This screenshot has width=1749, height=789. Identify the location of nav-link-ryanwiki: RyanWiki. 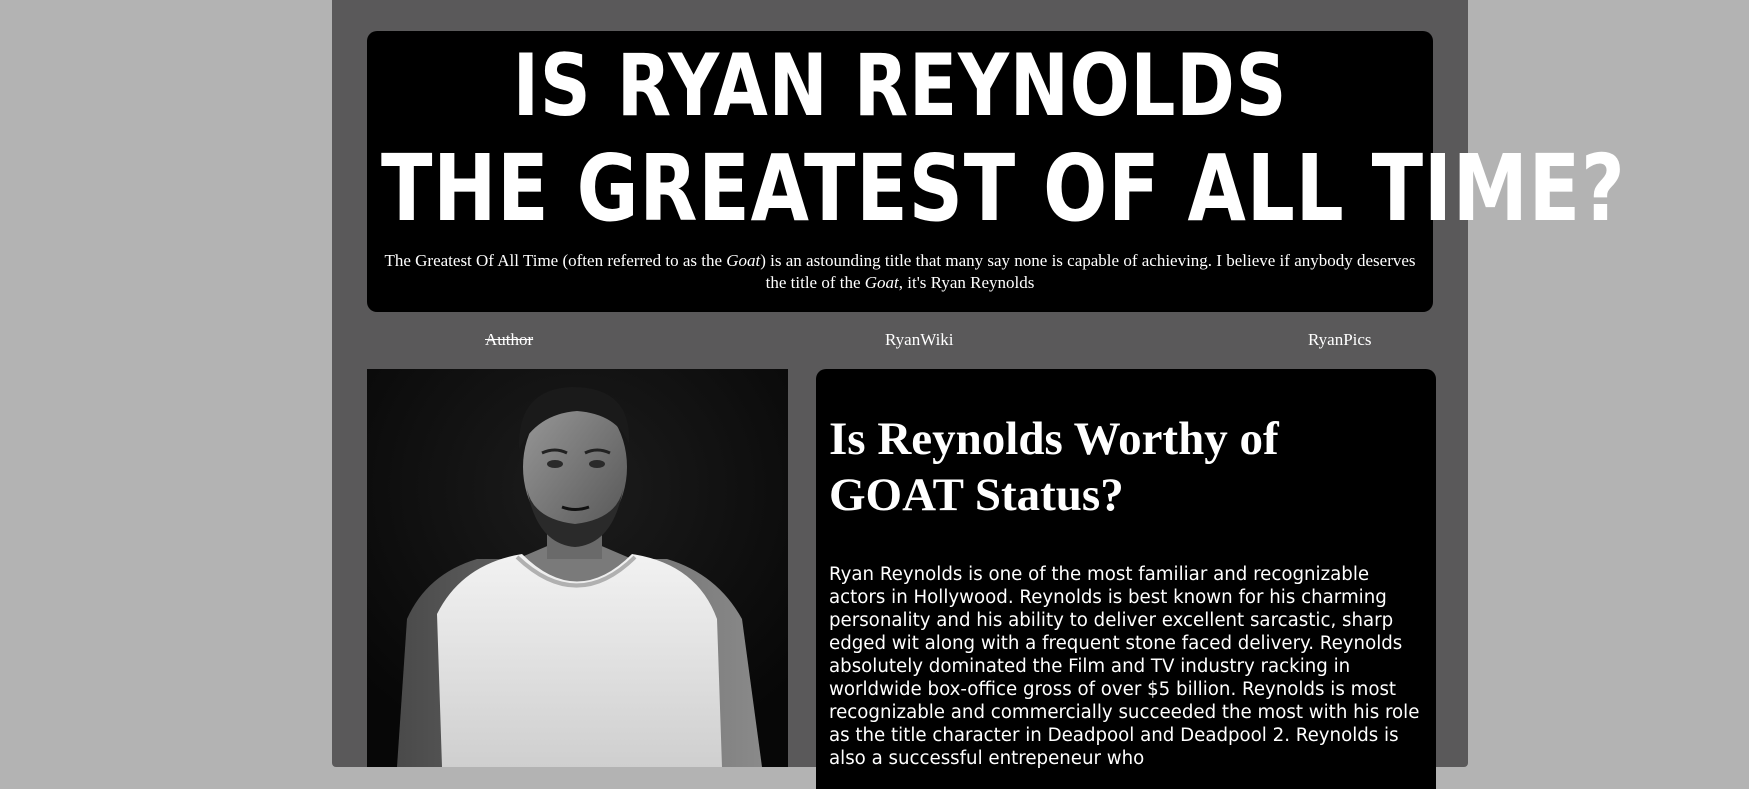
(919, 340).